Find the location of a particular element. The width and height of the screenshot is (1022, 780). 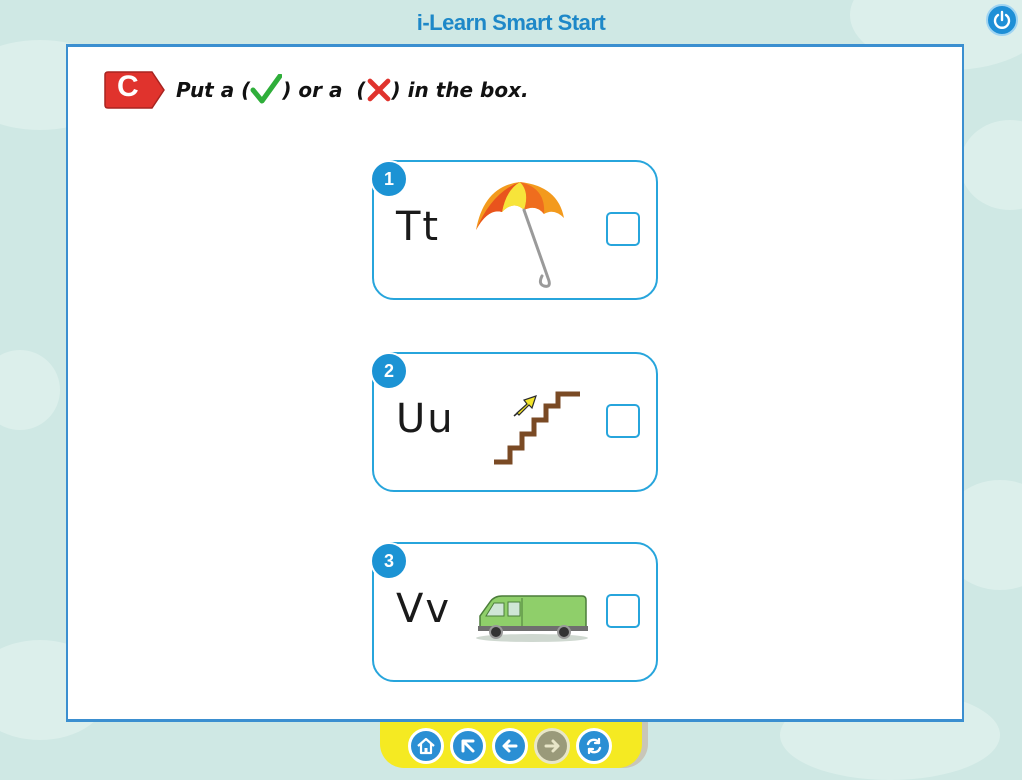

question-card-2: 2 Uu is located at coordinates (514, 422).